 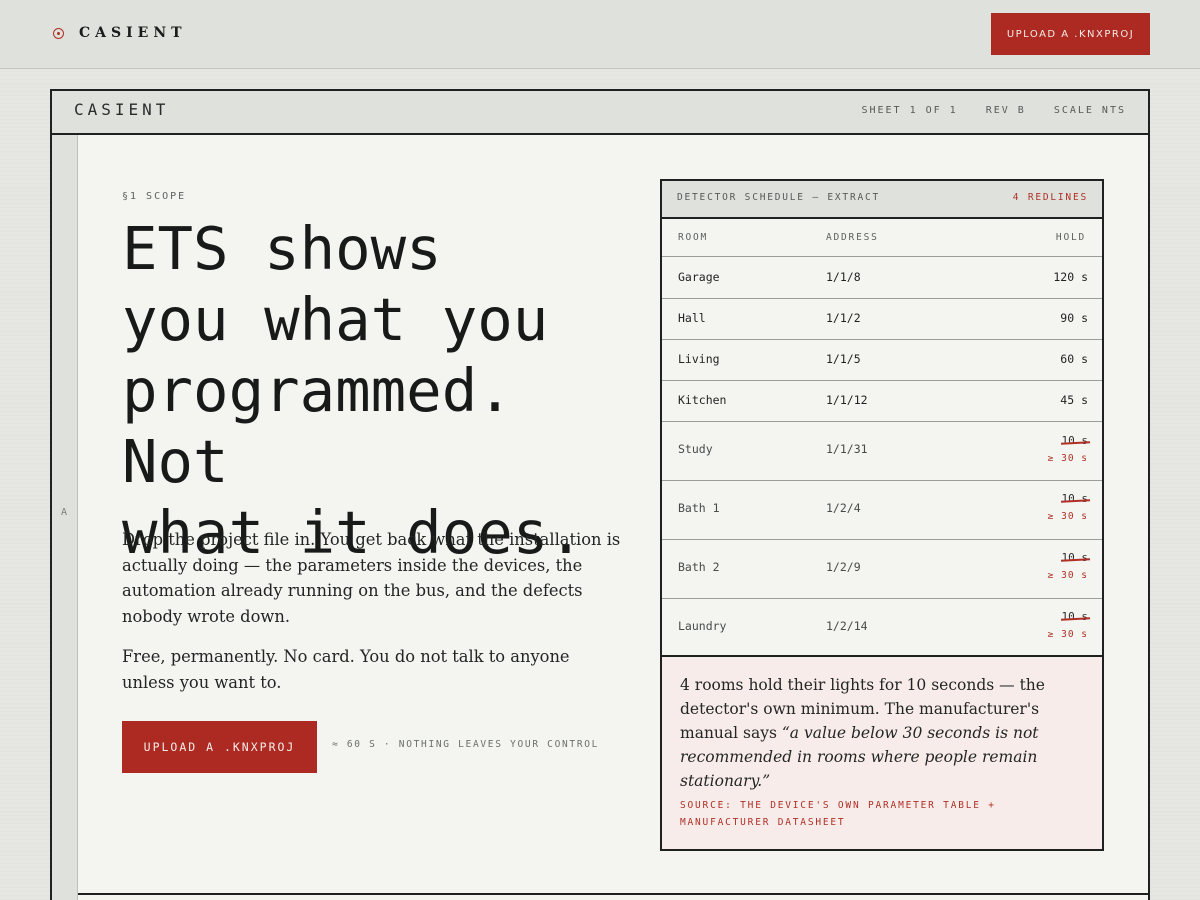 I want to click on address-cell: 1/2/4, so click(x=843, y=508).